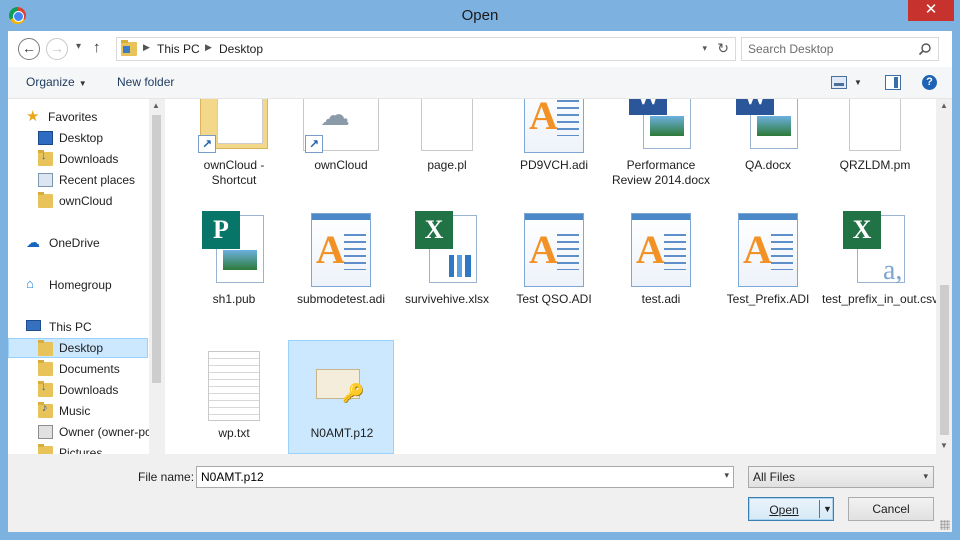  I want to click on breadcrumb-this-pc: This PC, so click(178, 49).